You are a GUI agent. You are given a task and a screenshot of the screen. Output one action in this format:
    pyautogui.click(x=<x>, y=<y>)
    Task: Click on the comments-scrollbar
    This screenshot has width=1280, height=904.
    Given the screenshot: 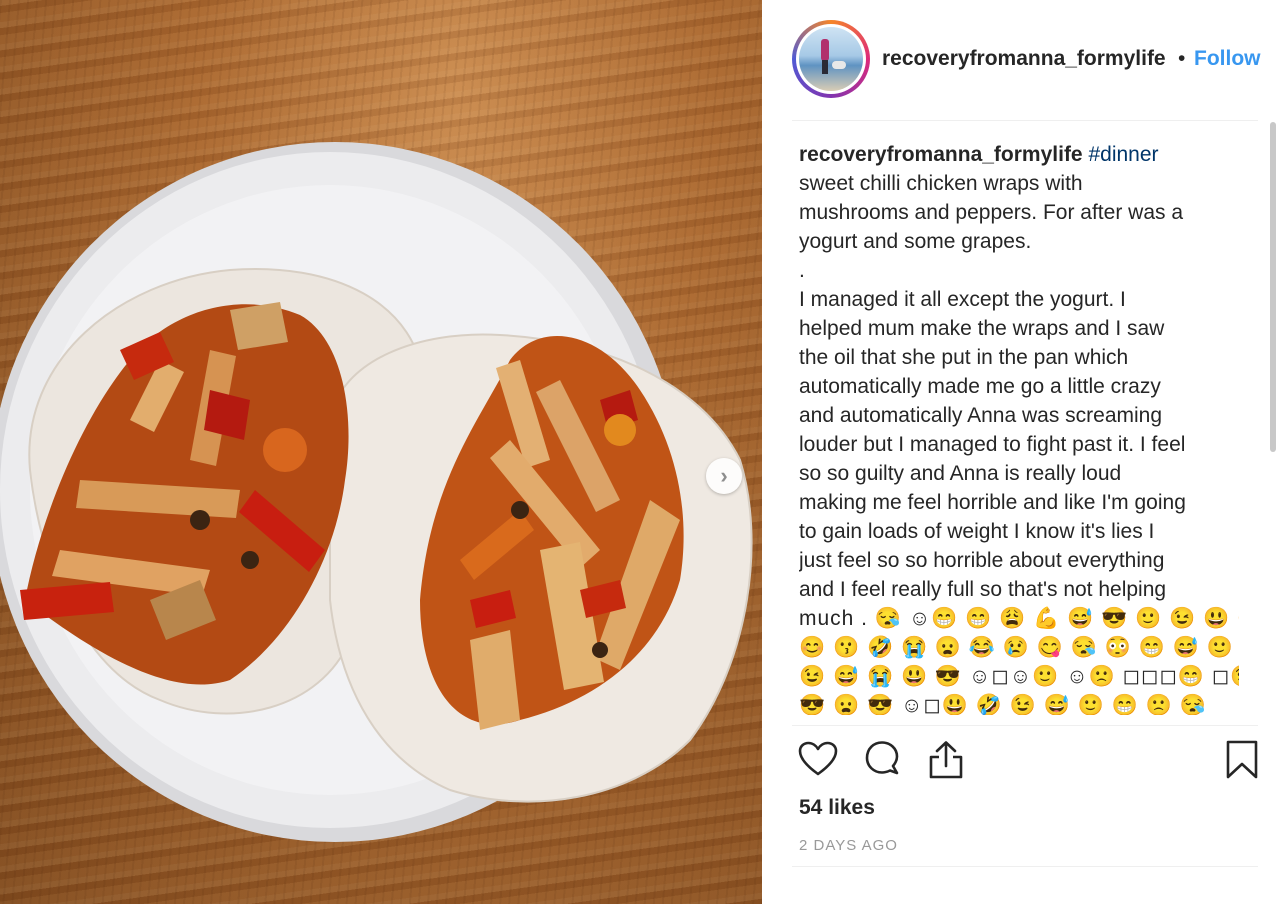 What is the action you would take?
    pyautogui.click(x=1273, y=422)
    